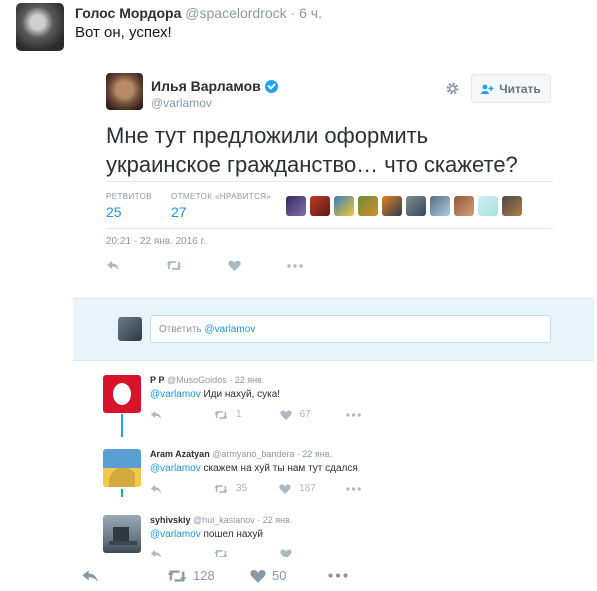  I want to click on follow-icon, so click(487, 89).